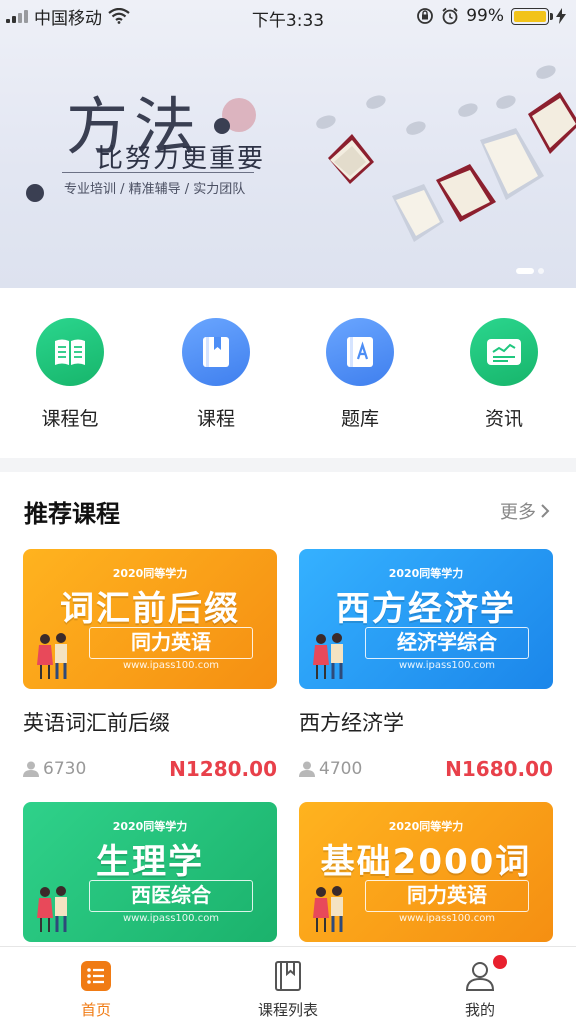 The image size is (576, 1024). Describe the element at coordinates (351, 723) in the screenshot. I see `course-title: 西方经济学` at that location.